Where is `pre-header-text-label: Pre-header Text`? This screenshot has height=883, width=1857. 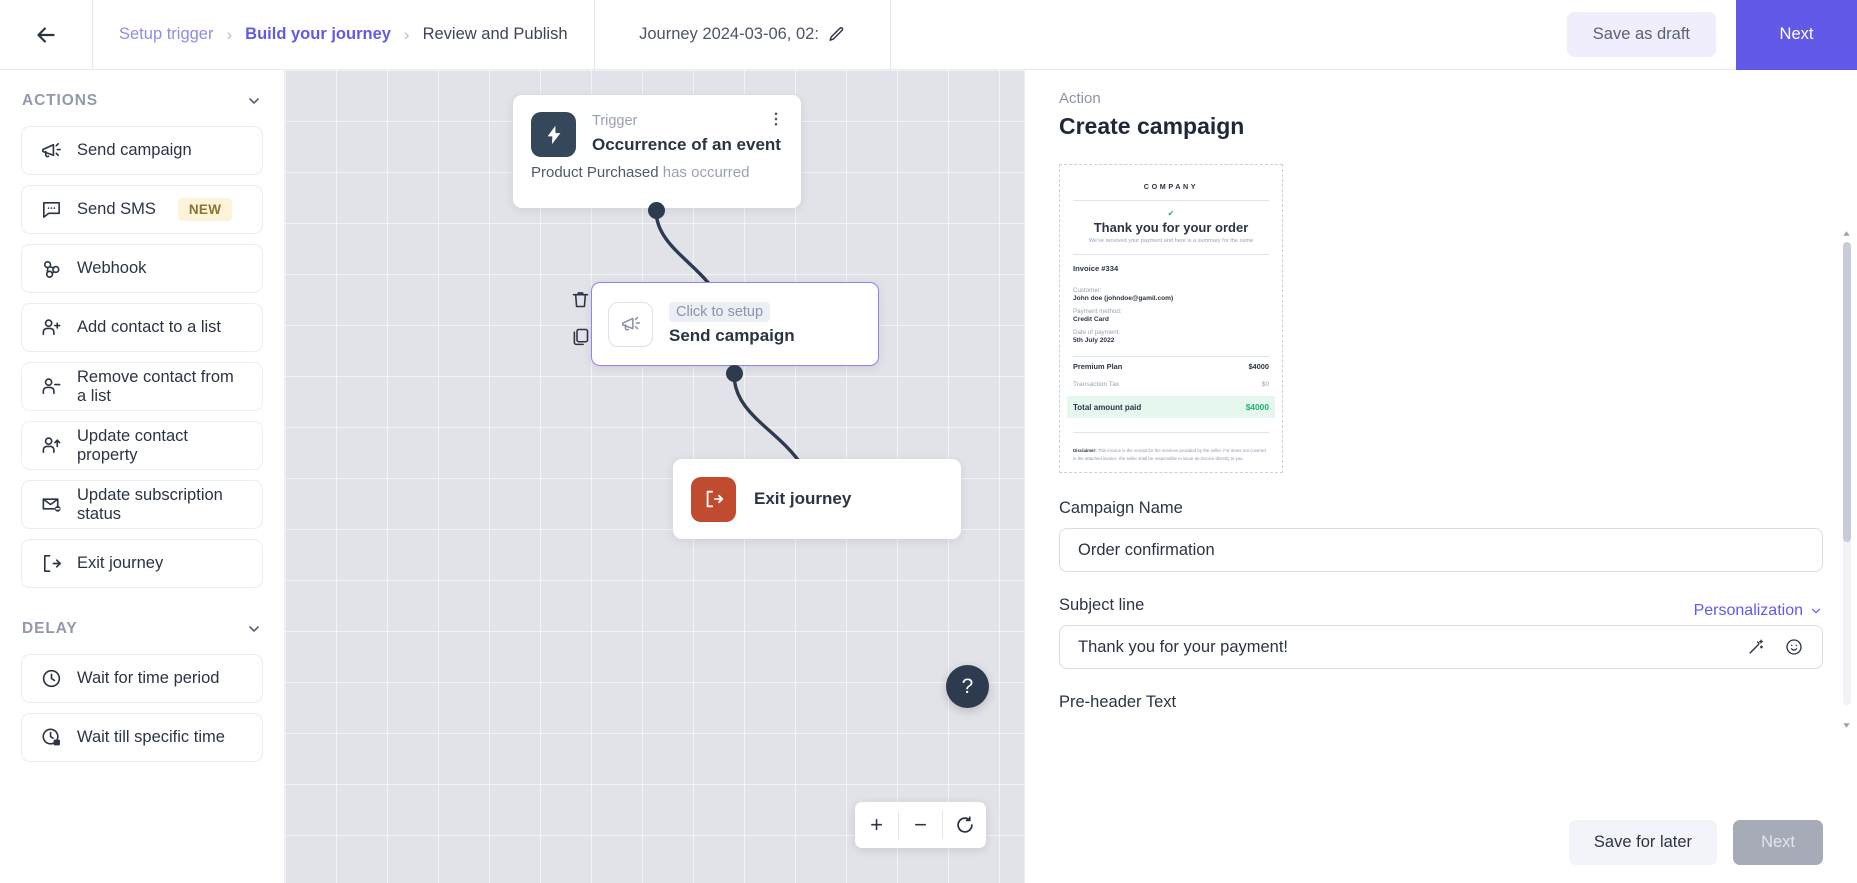 pre-header-text-label: Pre-header Text is located at coordinates (1118, 702).